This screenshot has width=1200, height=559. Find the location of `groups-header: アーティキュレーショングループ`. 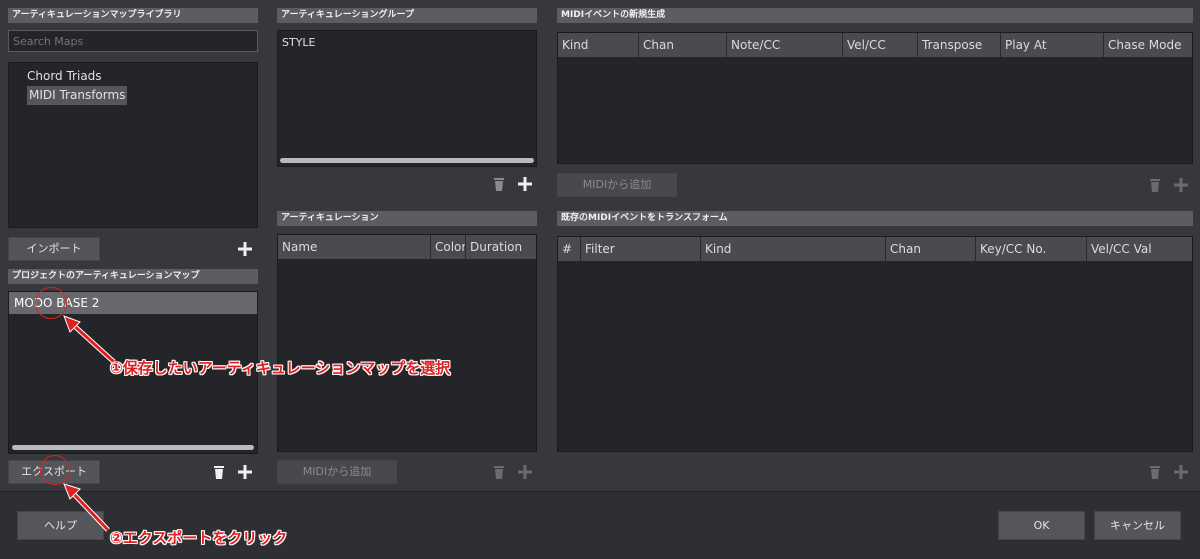

groups-header: アーティキュレーショングループ is located at coordinates (407, 15).